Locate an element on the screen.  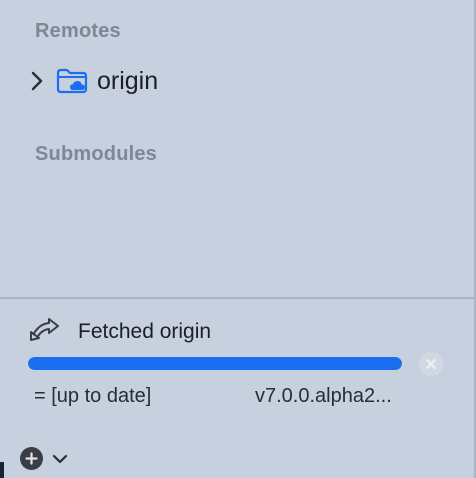
progress-bar is located at coordinates (215, 363).